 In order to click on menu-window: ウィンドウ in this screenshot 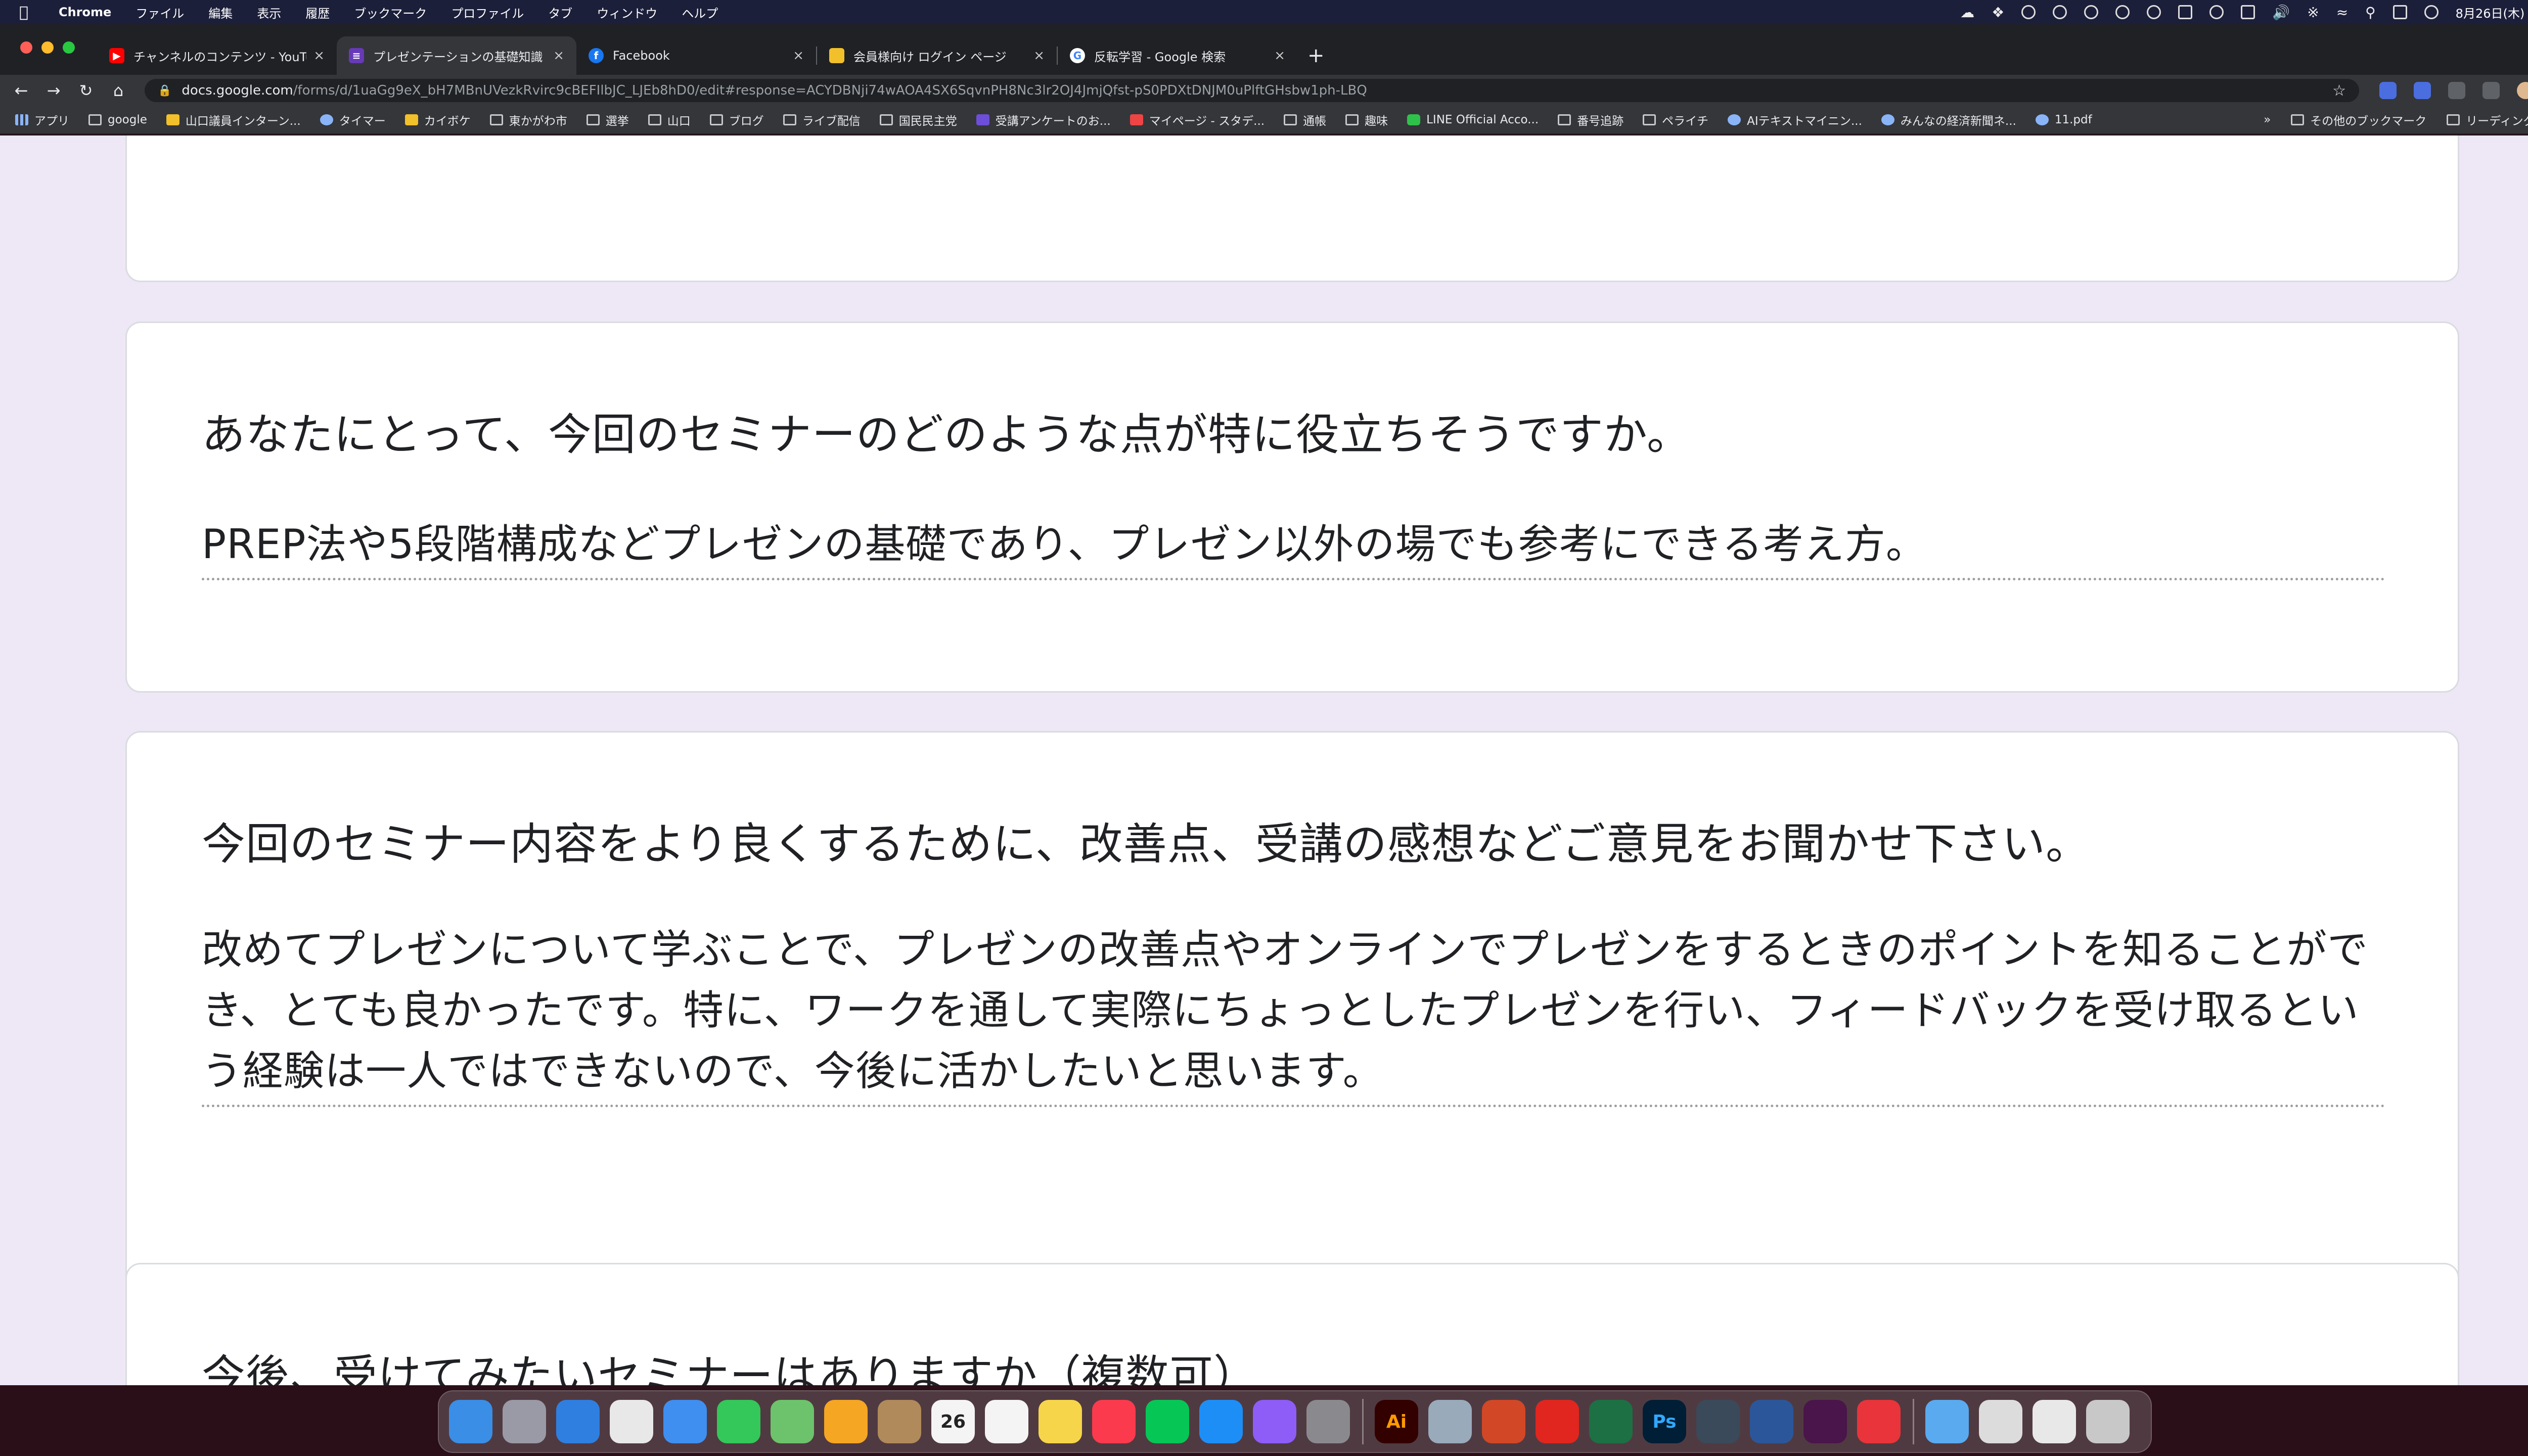, I will do `click(627, 12)`.